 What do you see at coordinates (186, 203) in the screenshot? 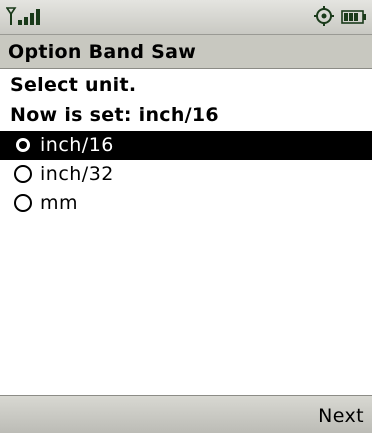
I see `unit-option-mm: mm` at bounding box center [186, 203].